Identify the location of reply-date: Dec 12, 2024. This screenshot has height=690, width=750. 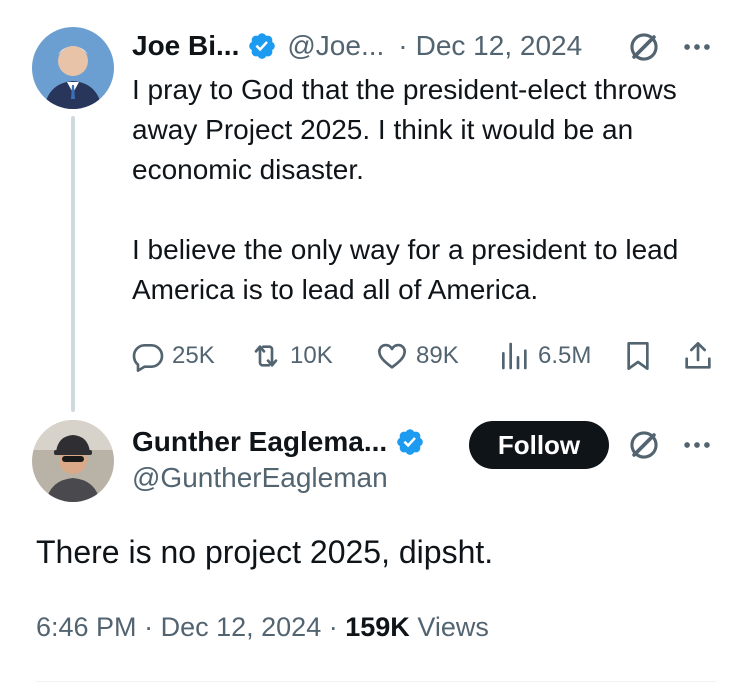
(241, 627).